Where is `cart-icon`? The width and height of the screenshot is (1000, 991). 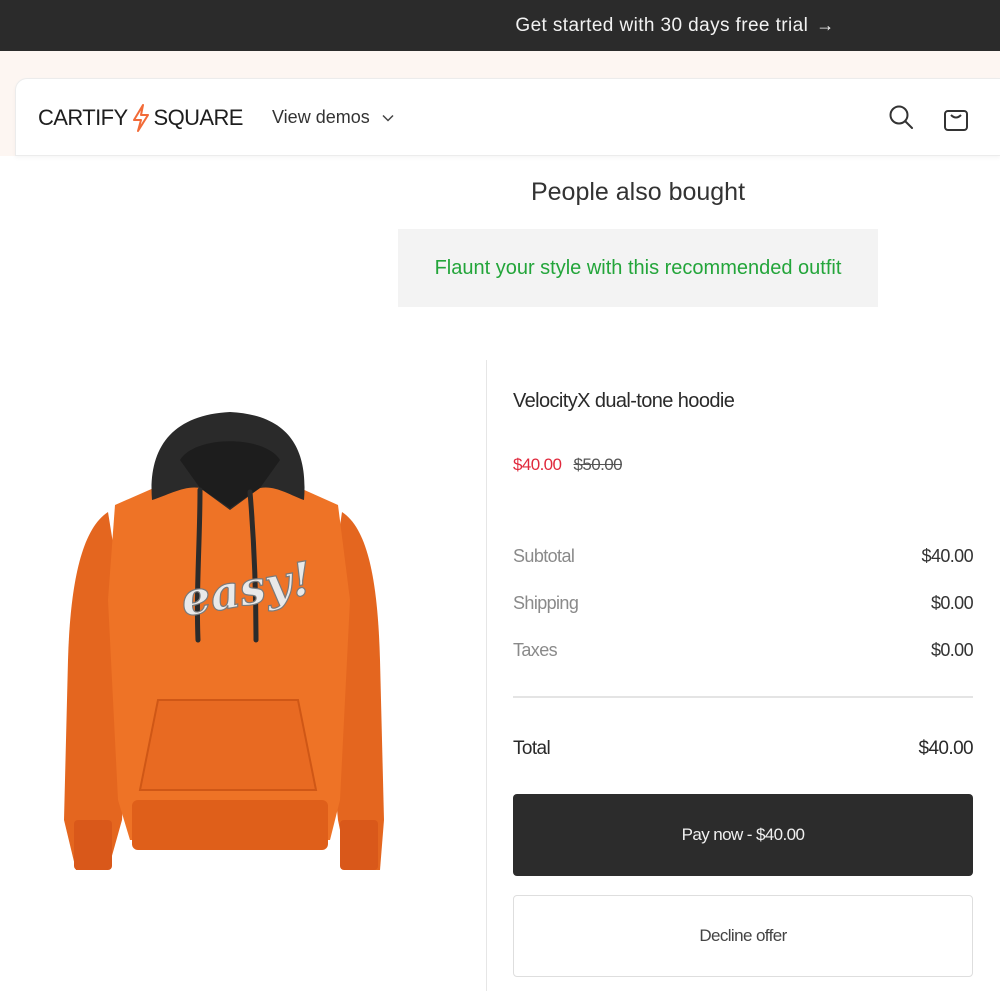 cart-icon is located at coordinates (956, 120).